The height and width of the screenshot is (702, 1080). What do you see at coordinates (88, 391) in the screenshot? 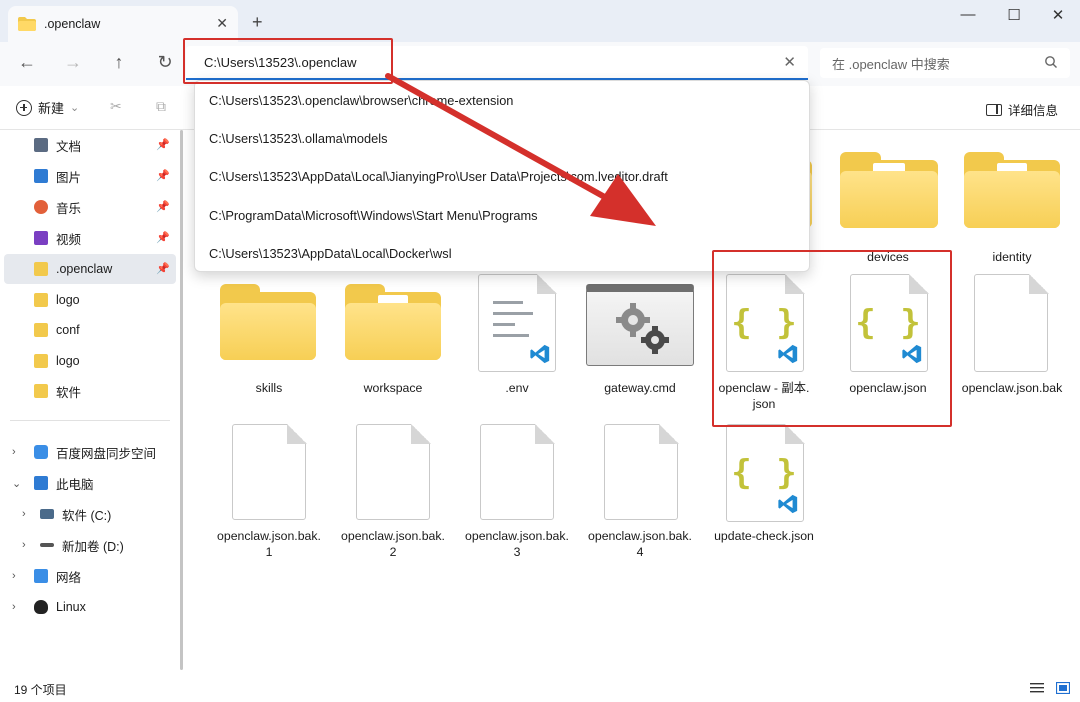
I see `sidebar-item-software: 软件` at bounding box center [88, 391].